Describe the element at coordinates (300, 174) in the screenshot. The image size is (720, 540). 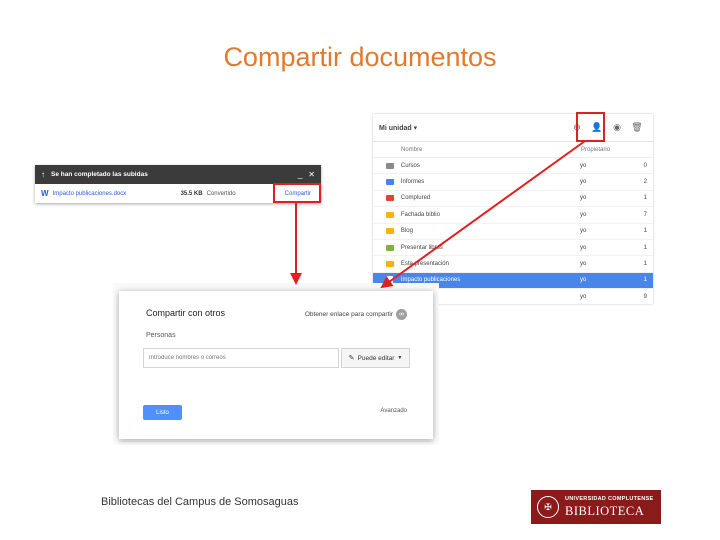
I see `minimize-icon: _` at that location.